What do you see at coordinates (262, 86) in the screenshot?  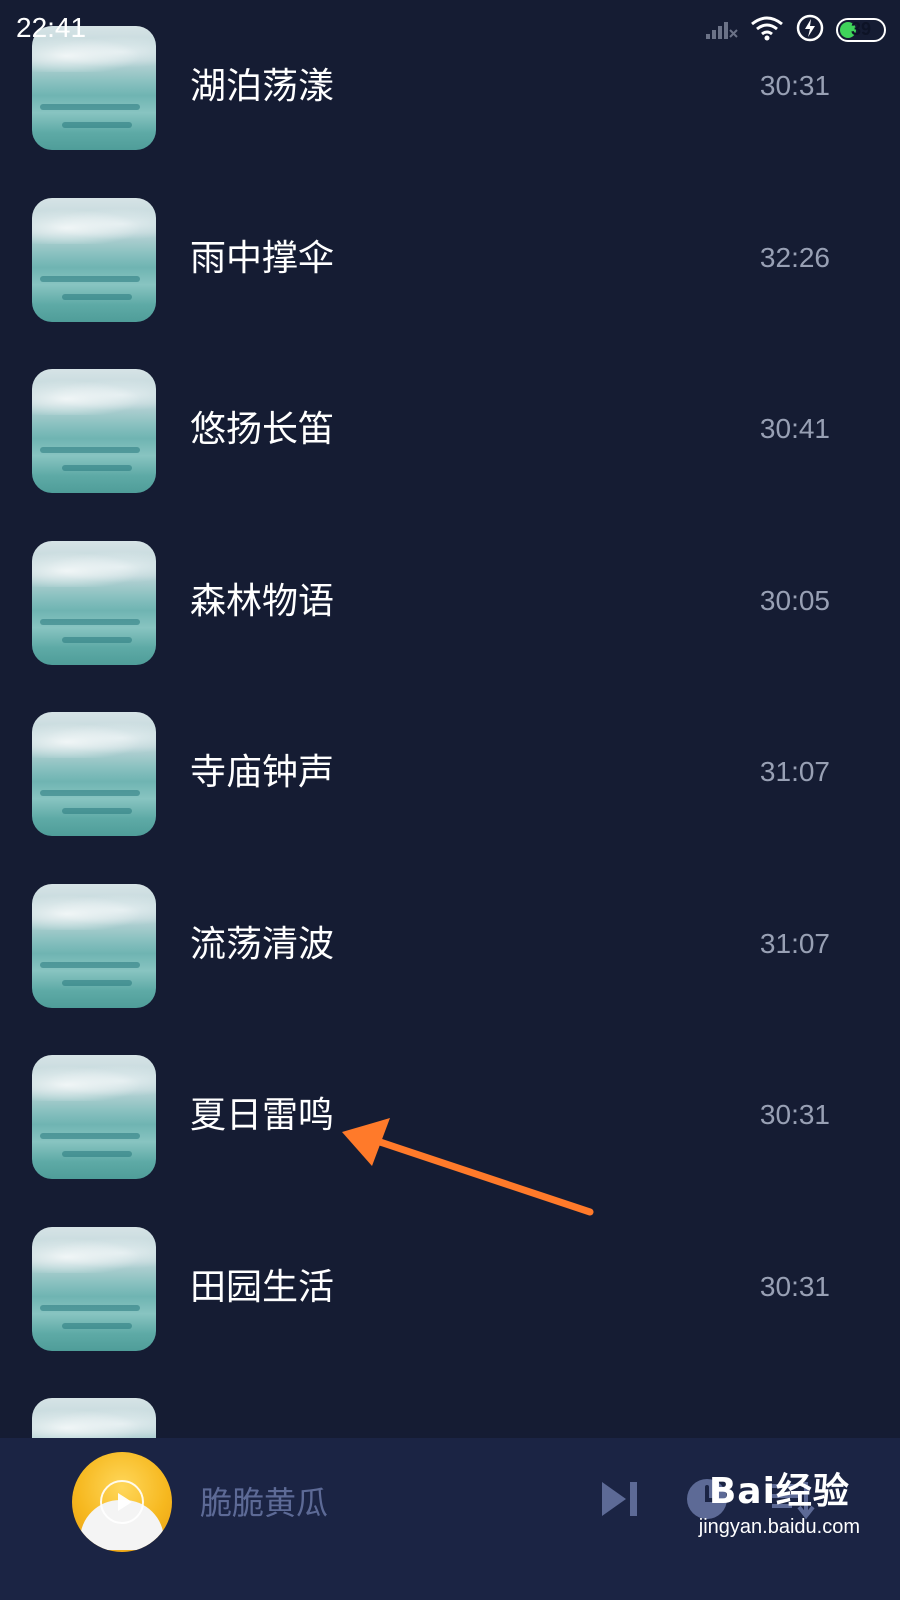 I see `track-title: 湖泊荡漾` at bounding box center [262, 86].